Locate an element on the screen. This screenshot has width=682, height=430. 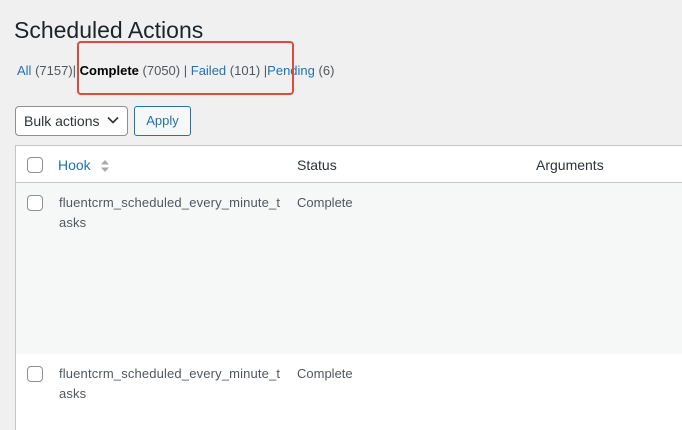
chevron-down-icon is located at coordinates (113, 120).